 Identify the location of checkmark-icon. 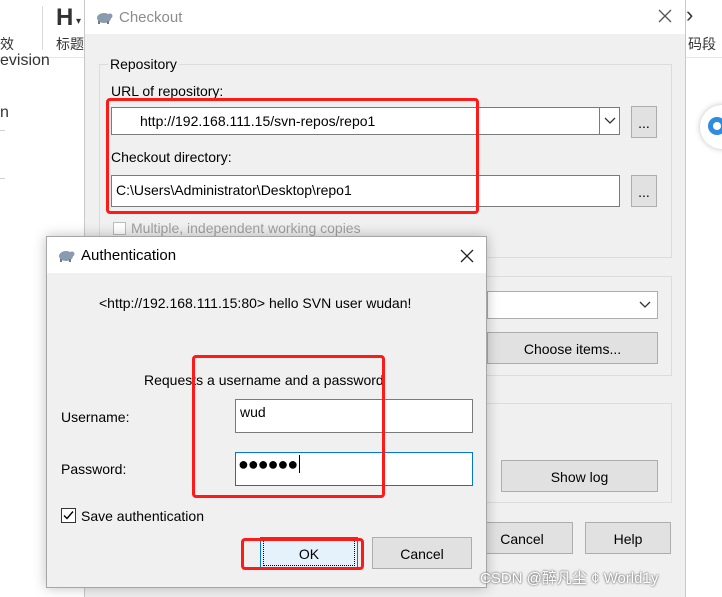
(68, 515).